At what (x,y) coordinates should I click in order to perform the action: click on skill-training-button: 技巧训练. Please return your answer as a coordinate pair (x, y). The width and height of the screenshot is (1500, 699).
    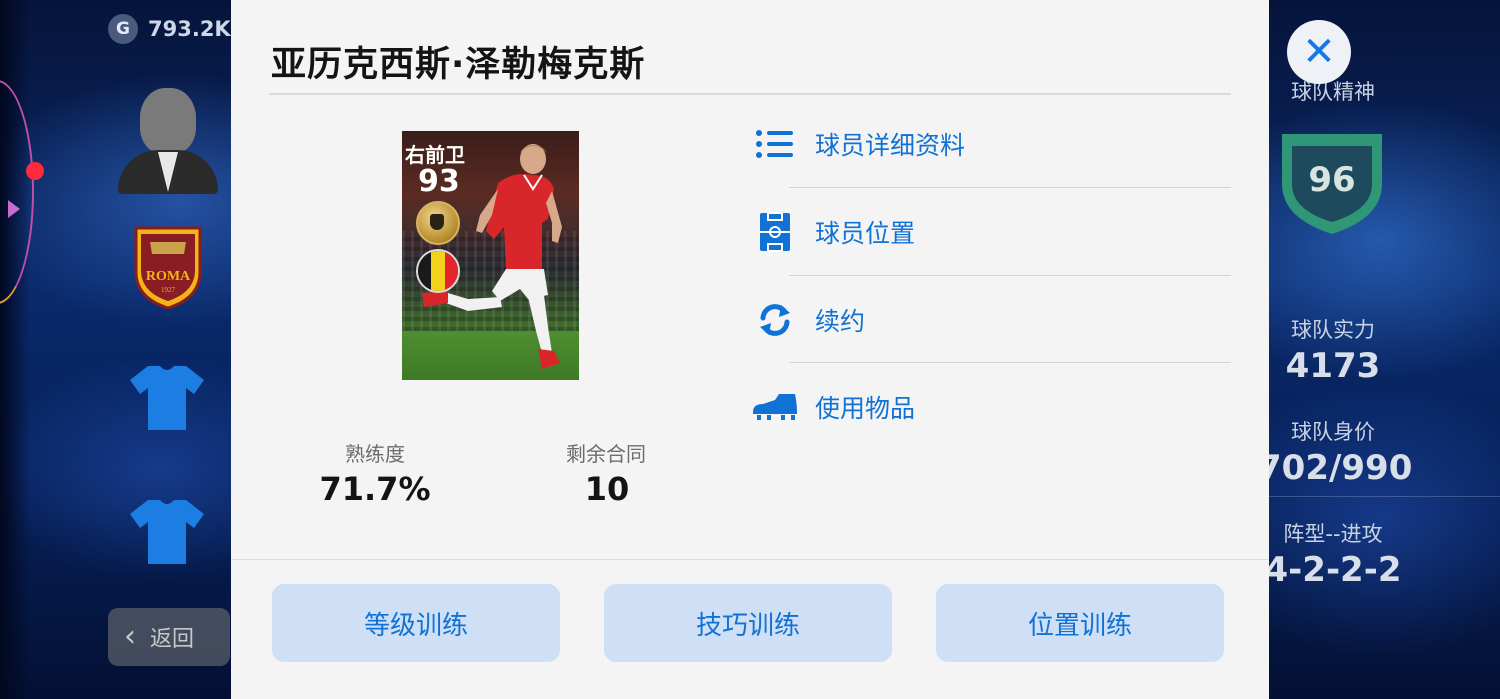
    Looking at the image, I should click on (748, 623).